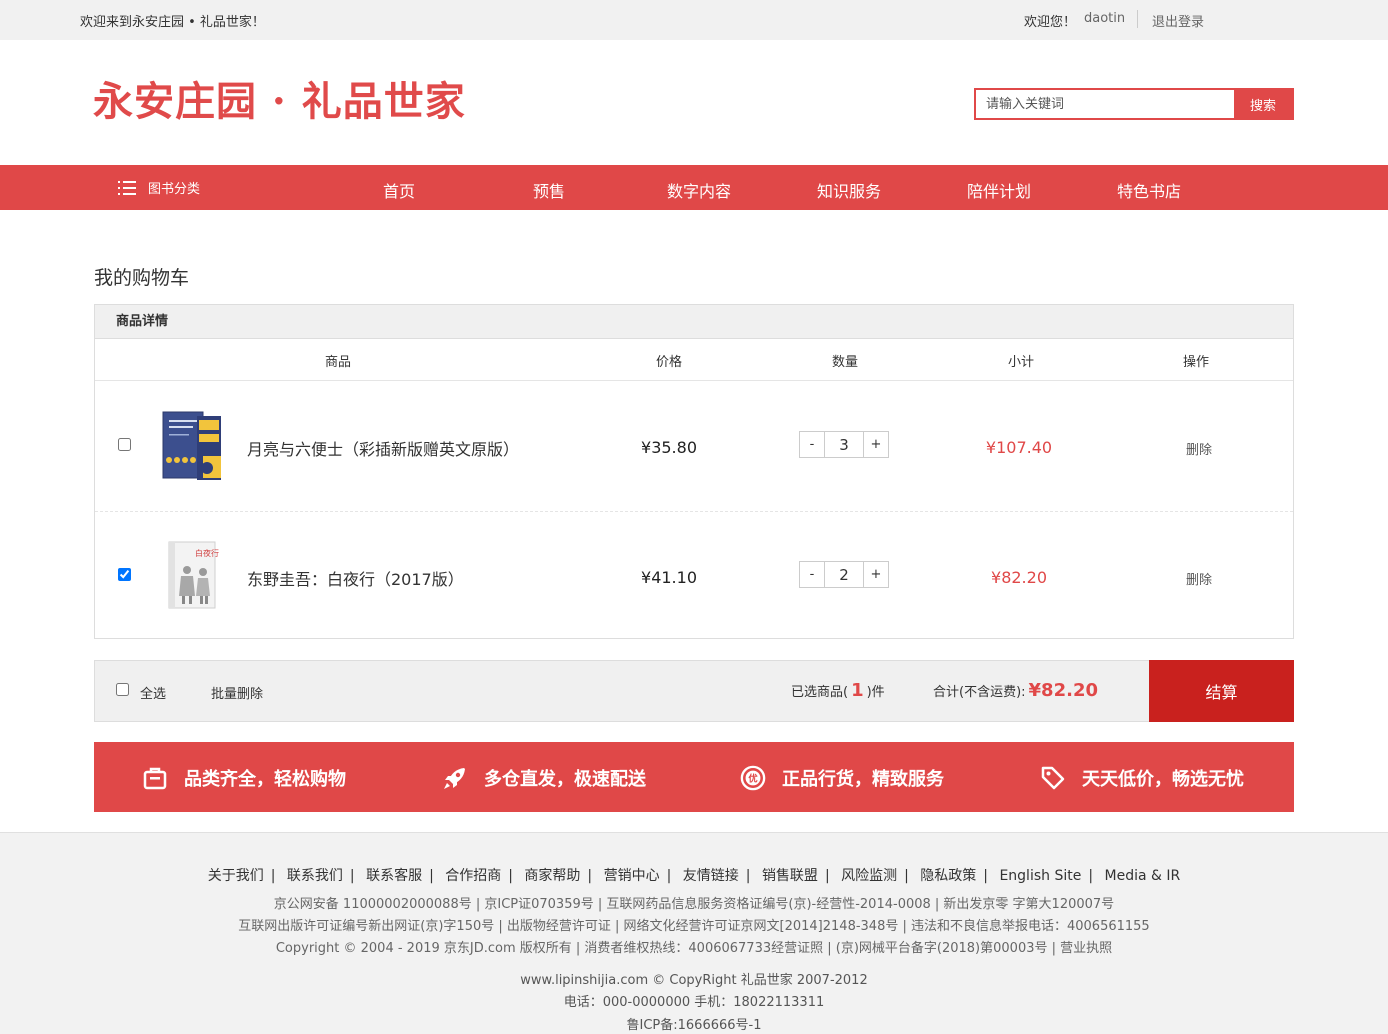  Describe the element at coordinates (455, 778) in the screenshot. I see `rocket-icon` at that location.